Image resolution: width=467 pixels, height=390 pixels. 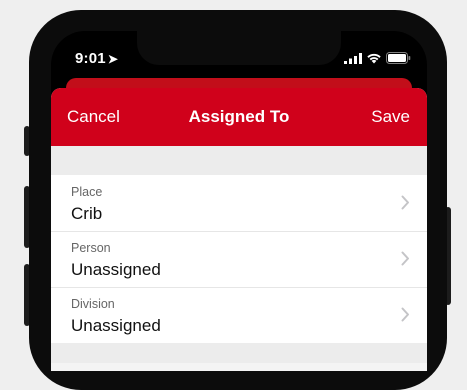 I want to click on battery-icon, so click(x=398, y=58).